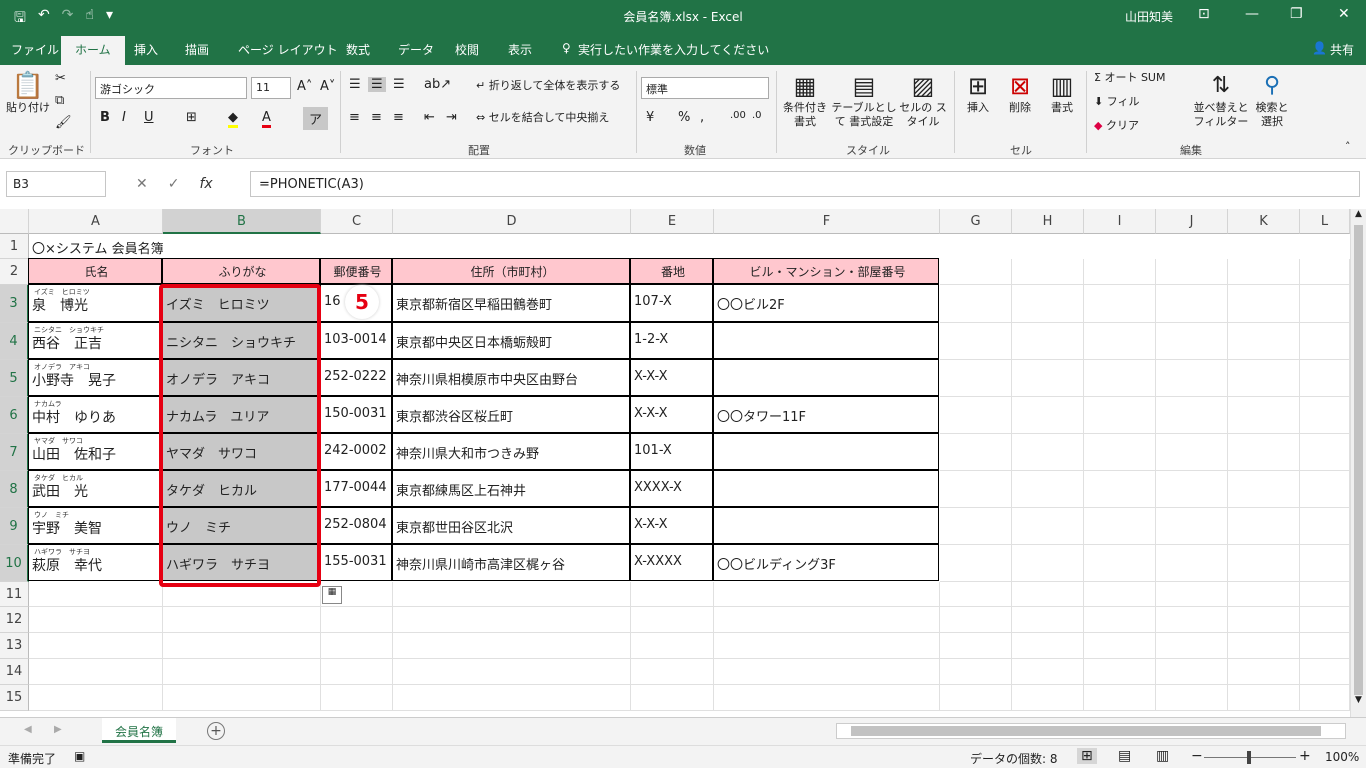 The image size is (1366, 768). I want to click on percent-icon: %, so click(684, 117).